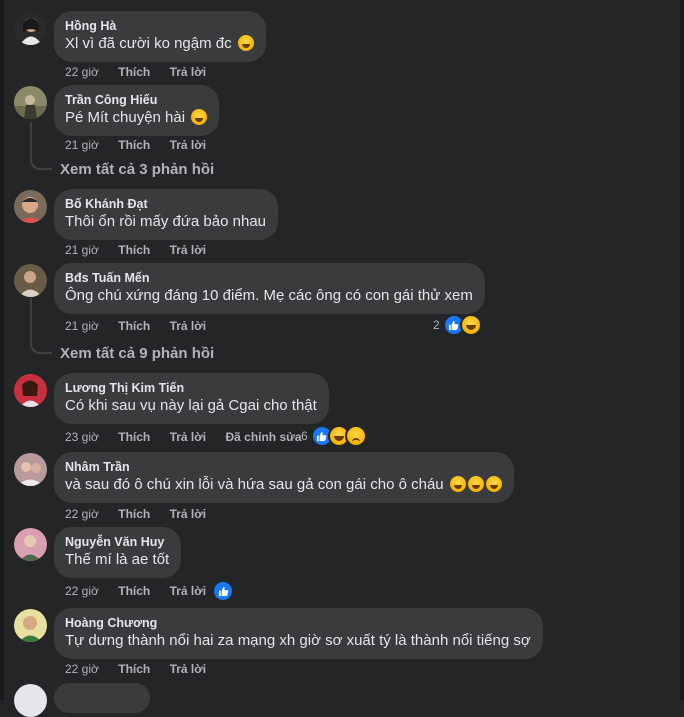  I want to click on comment-bubble: Trần Công Hiếu Pé Mít chuyện hài, so click(137, 110).